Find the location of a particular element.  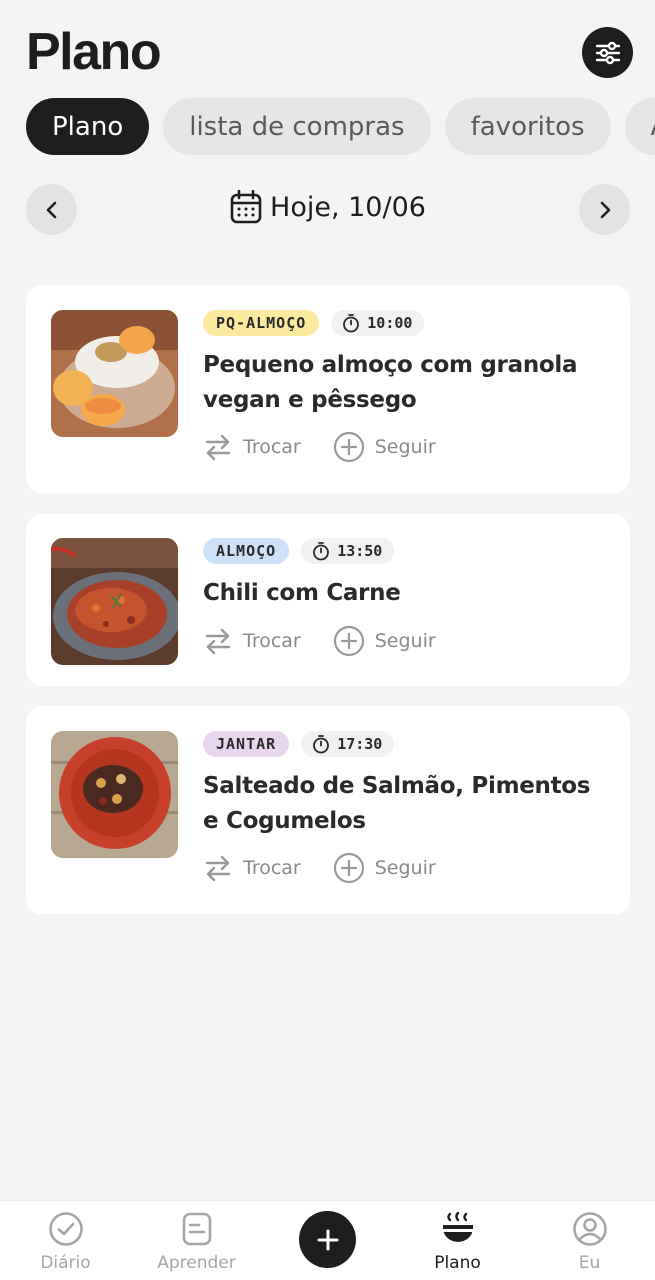

nav-item-diario: Diário is located at coordinates (65, 1242).